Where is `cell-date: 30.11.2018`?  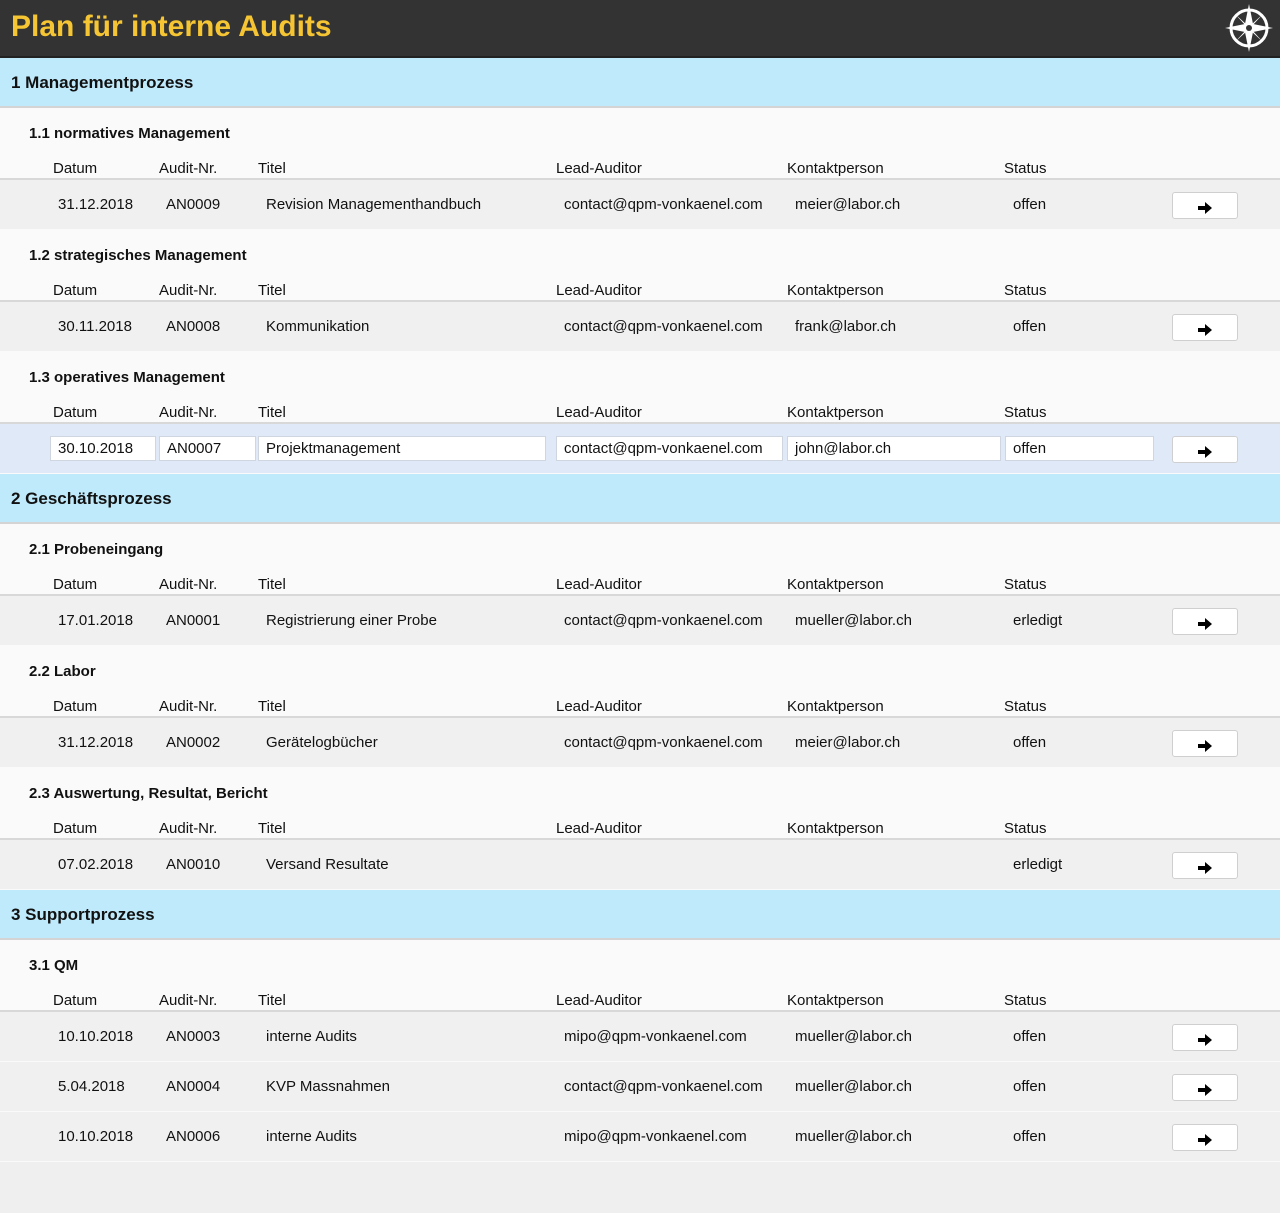
cell-date: 30.11.2018 is located at coordinates (95, 326).